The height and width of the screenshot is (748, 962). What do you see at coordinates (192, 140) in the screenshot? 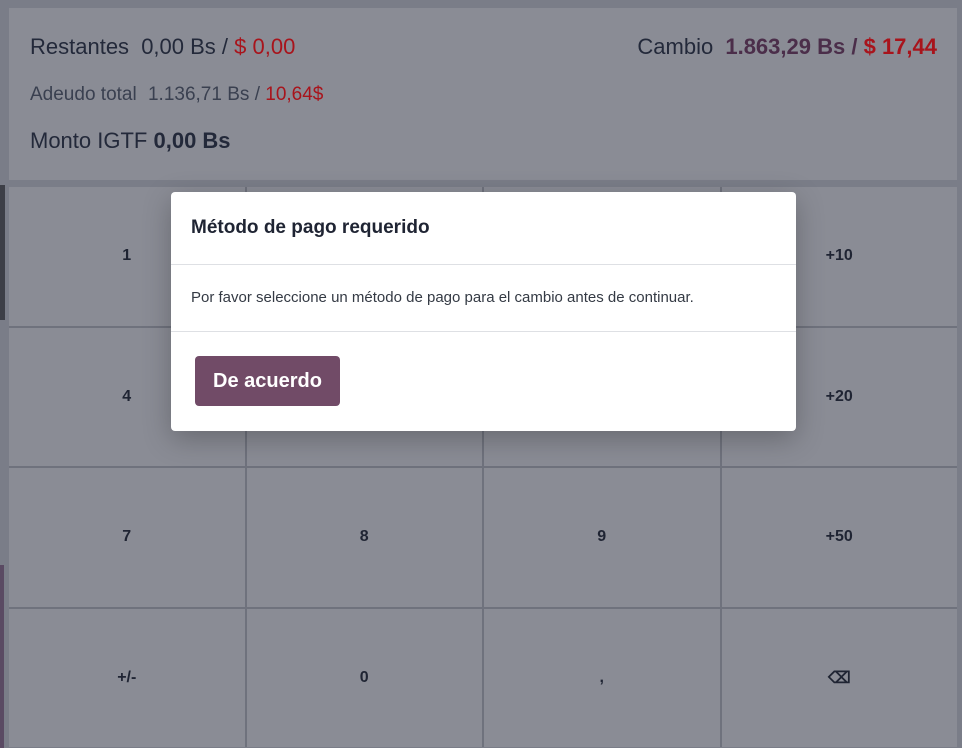
I see `igtf-value: 0,00 Bs` at bounding box center [192, 140].